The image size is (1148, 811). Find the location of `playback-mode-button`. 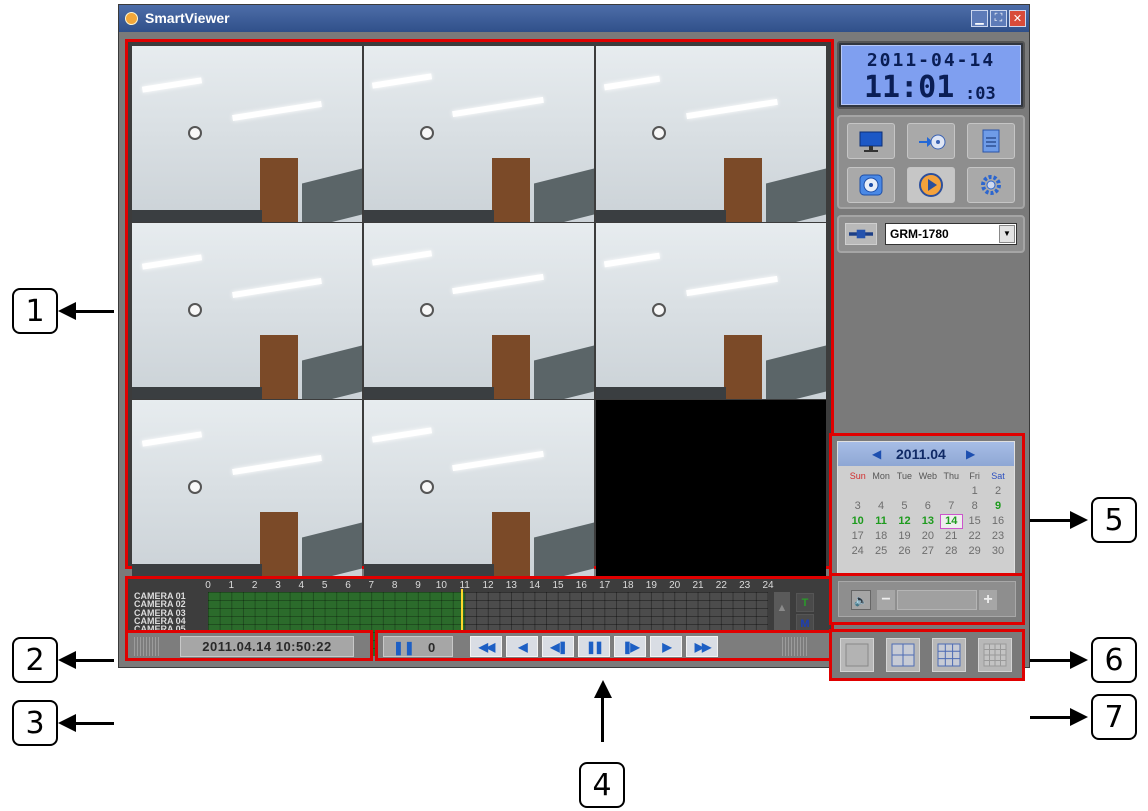

playback-mode-button is located at coordinates (931, 185).